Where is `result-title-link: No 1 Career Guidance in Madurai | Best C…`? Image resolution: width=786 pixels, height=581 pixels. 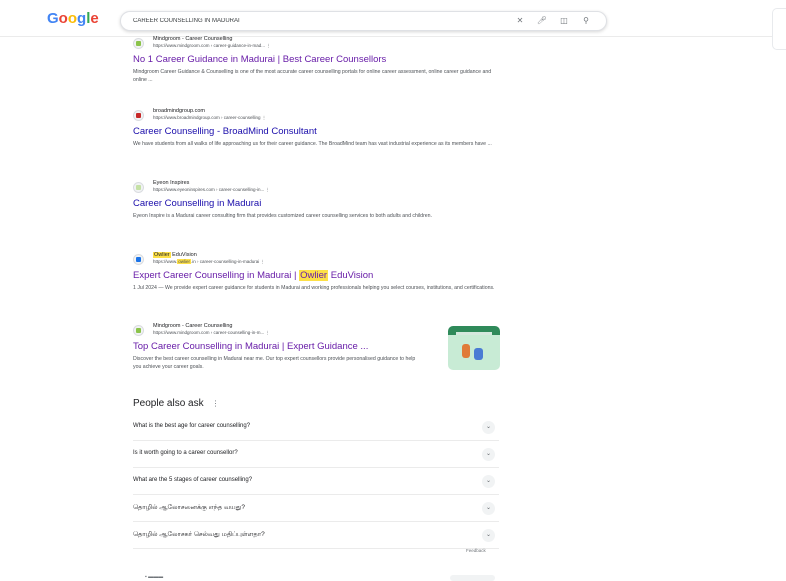
result-title-link: No 1 Career Guidance in Madurai | Best C… is located at coordinates (318, 60).